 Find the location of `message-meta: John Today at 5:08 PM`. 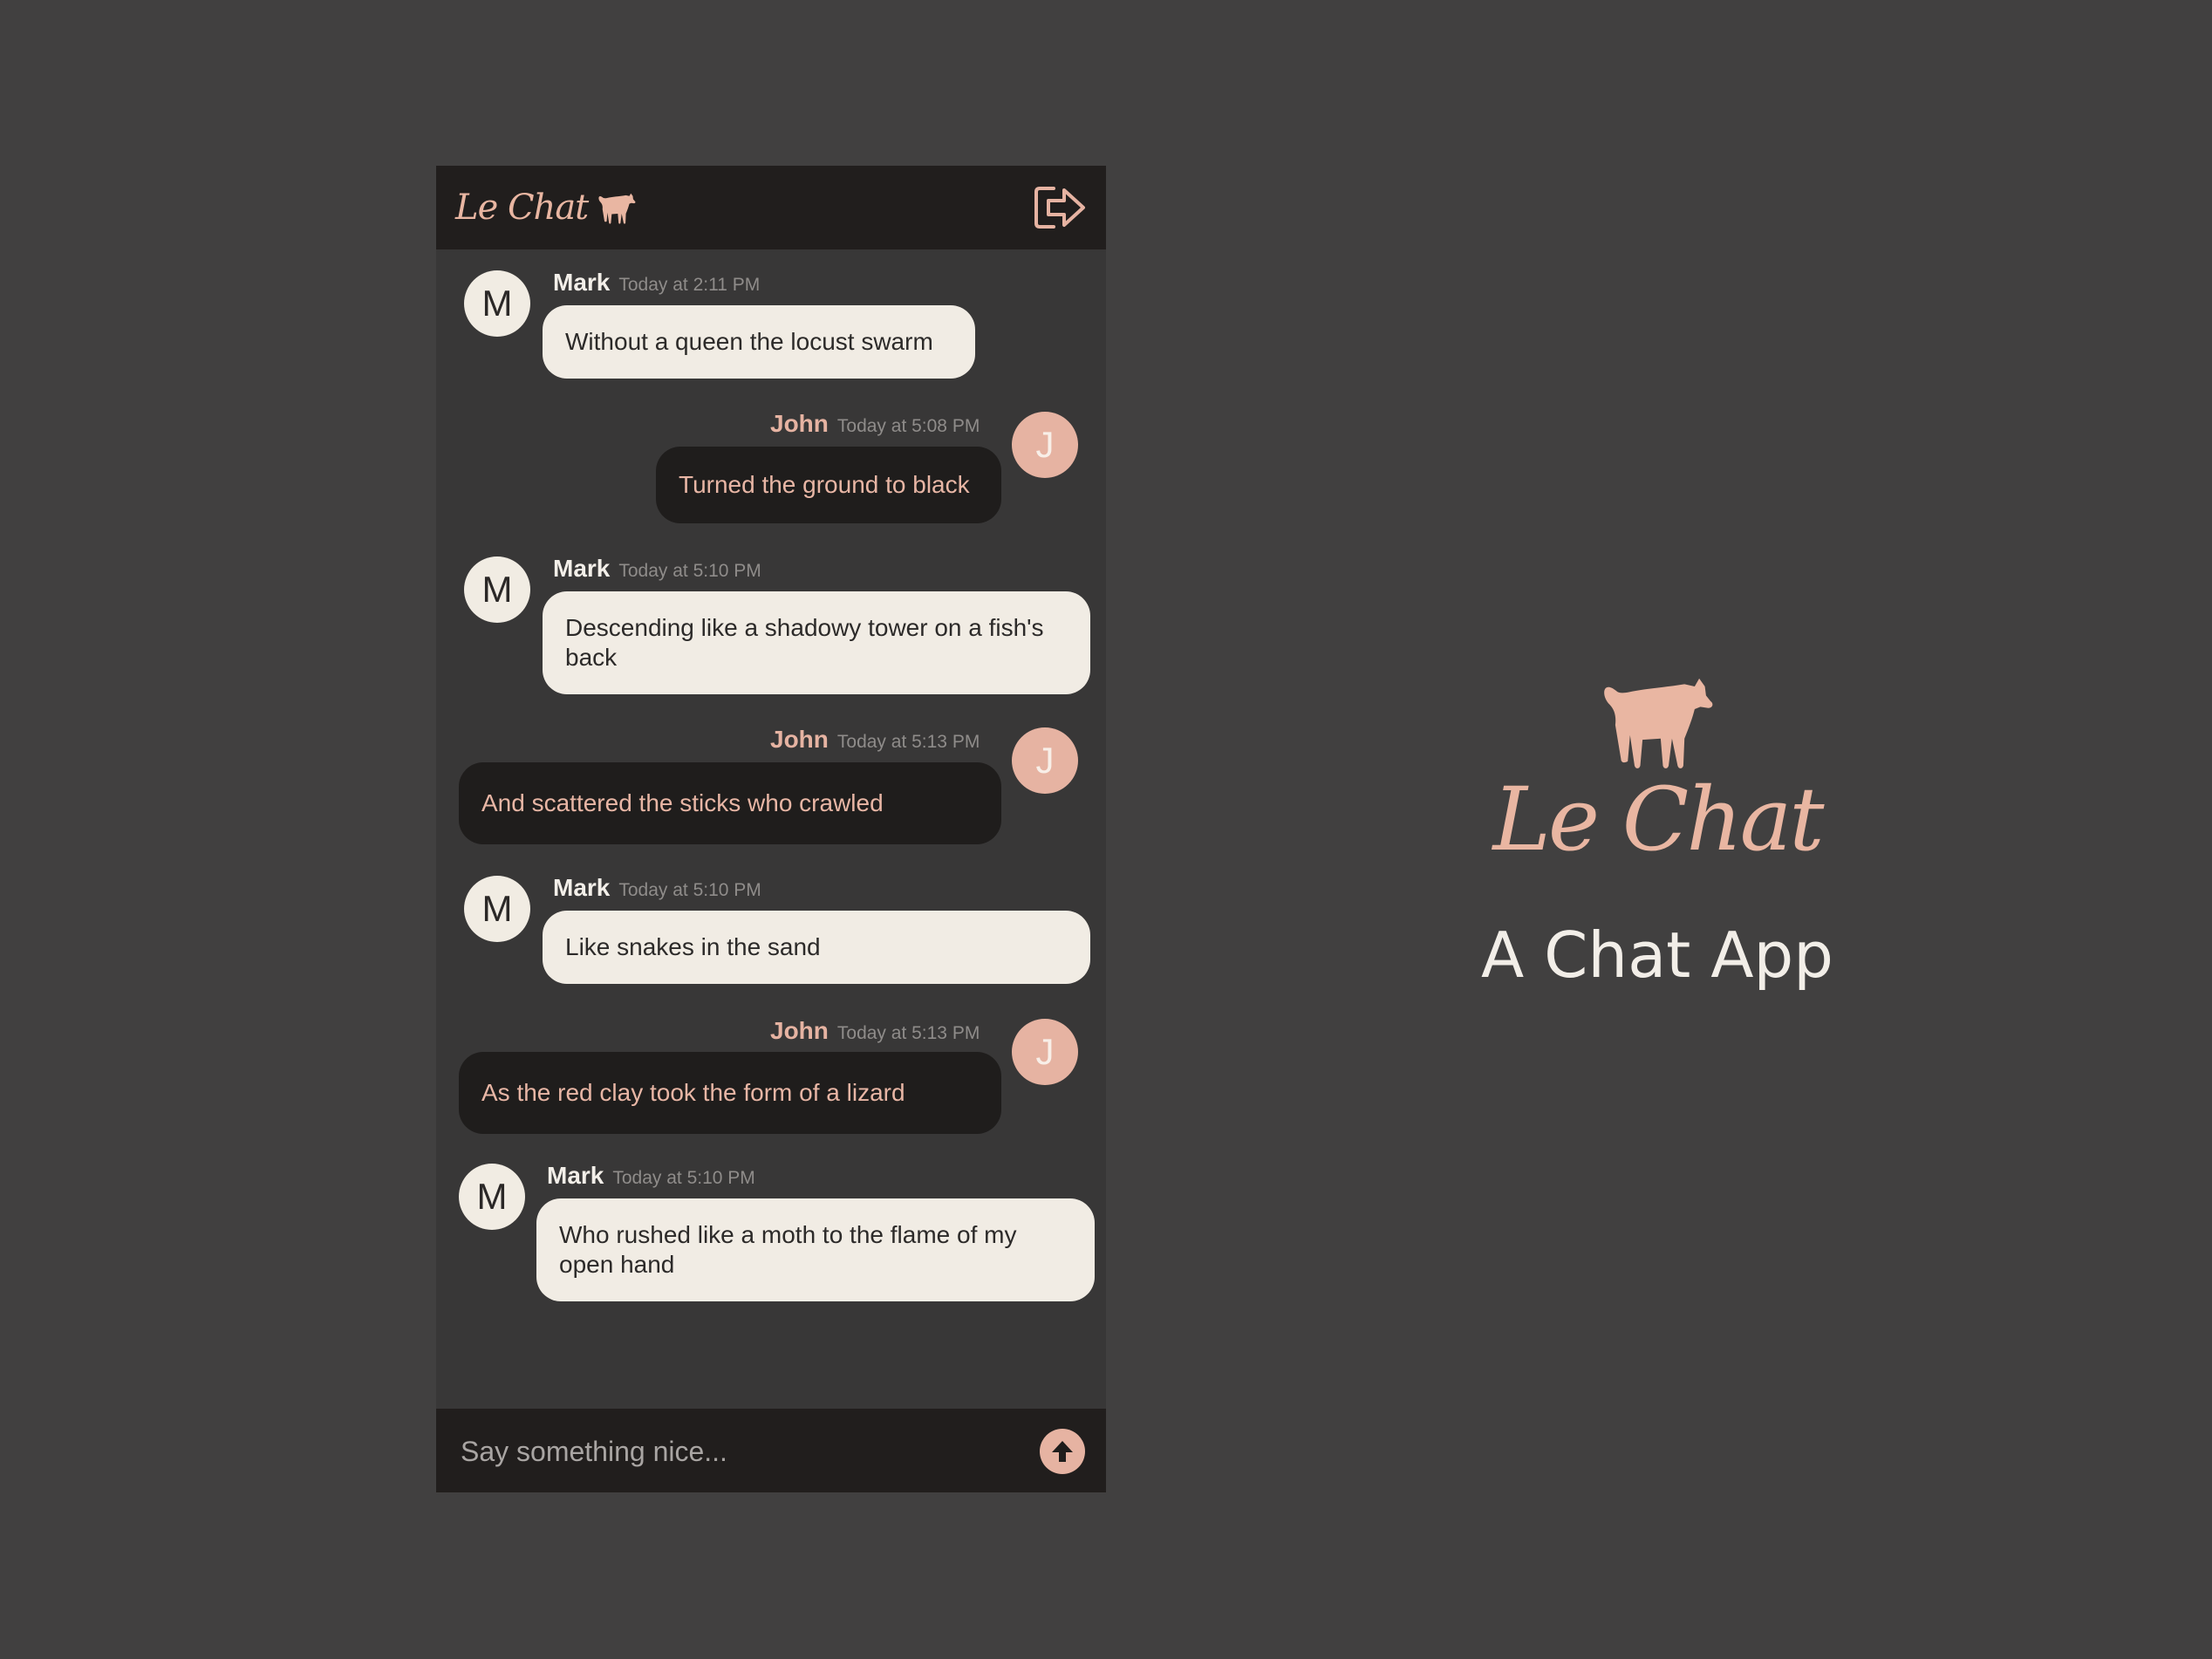

message-meta: John Today at 5:08 PM is located at coordinates (875, 424).